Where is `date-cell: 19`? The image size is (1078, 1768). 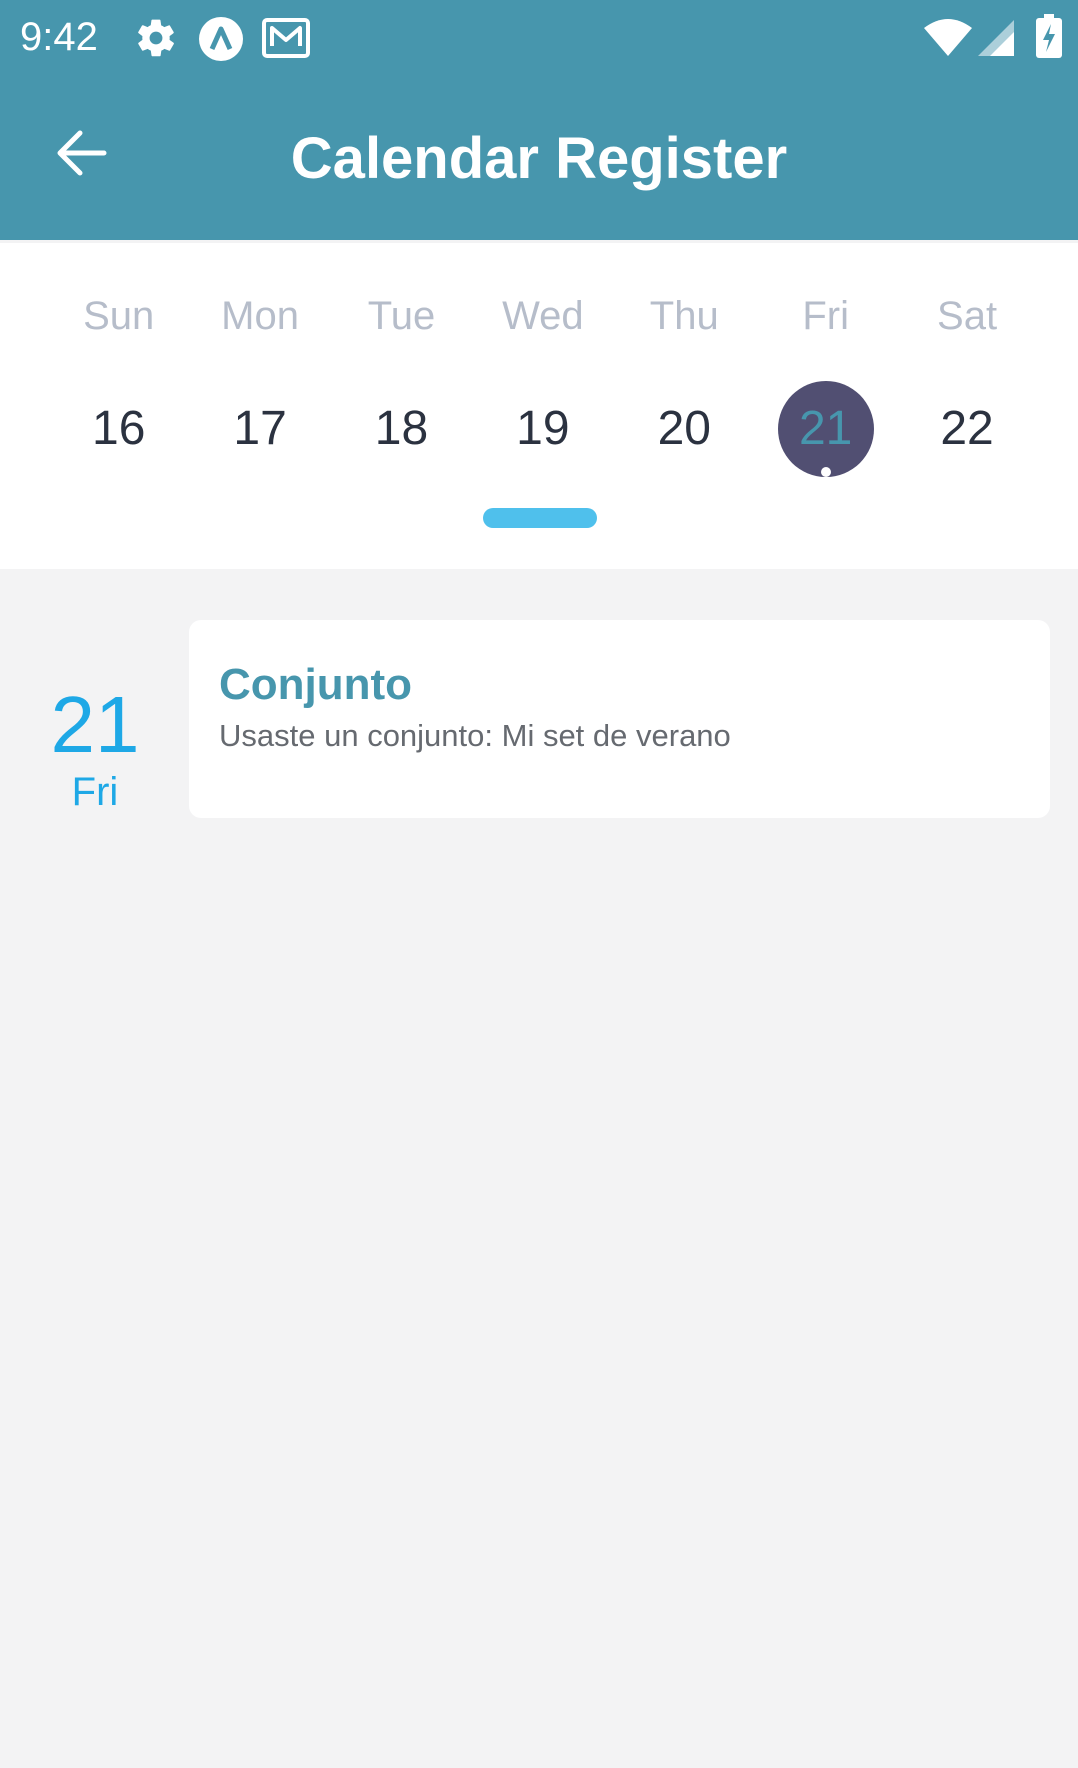 date-cell: 19 is located at coordinates (542, 429).